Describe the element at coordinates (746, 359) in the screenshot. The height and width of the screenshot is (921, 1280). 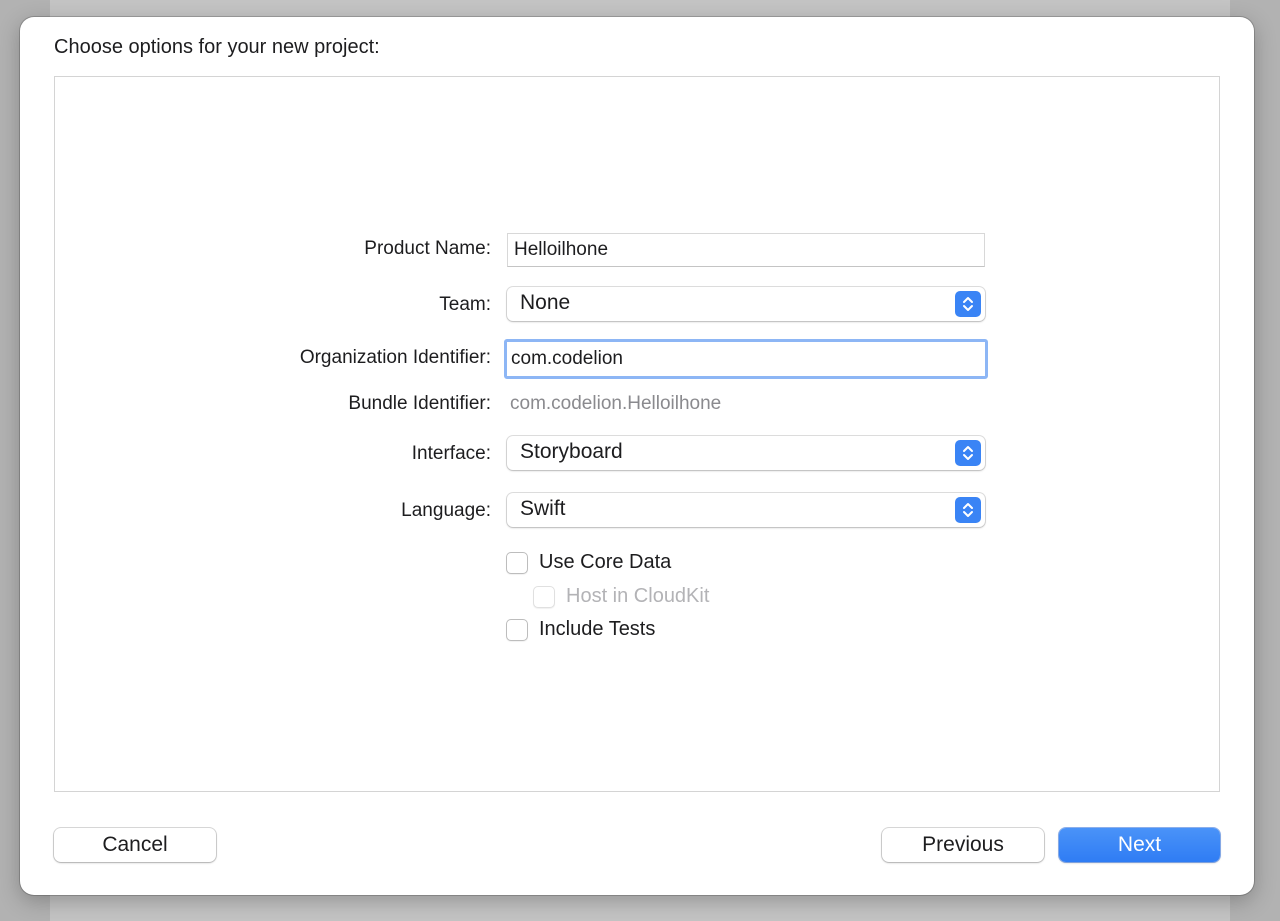
I see `organization-identifier-input` at that location.